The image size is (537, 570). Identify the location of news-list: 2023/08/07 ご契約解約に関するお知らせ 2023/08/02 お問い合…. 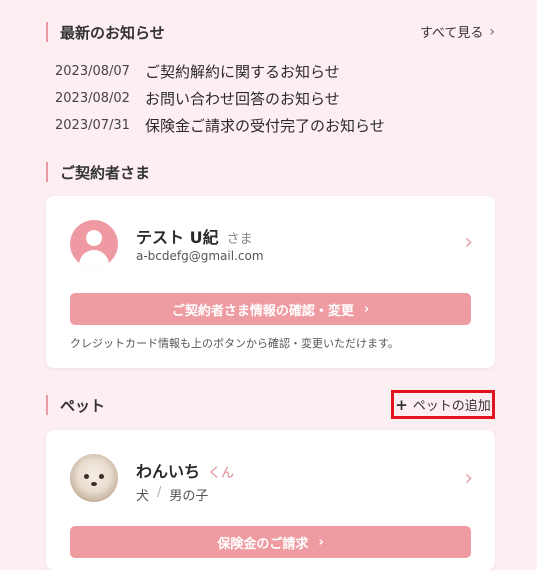
(220, 98).